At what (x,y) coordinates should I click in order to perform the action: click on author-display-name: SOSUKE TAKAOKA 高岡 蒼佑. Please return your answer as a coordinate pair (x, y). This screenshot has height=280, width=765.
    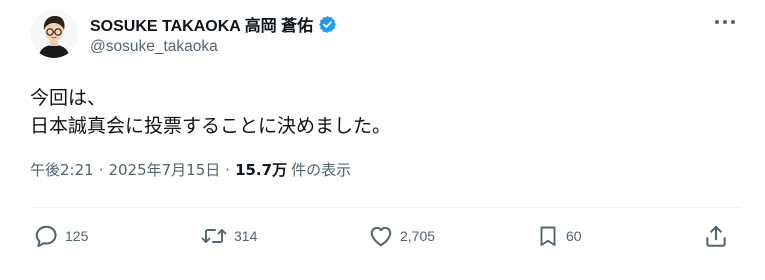
    Looking at the image, I should click on (213, 24).